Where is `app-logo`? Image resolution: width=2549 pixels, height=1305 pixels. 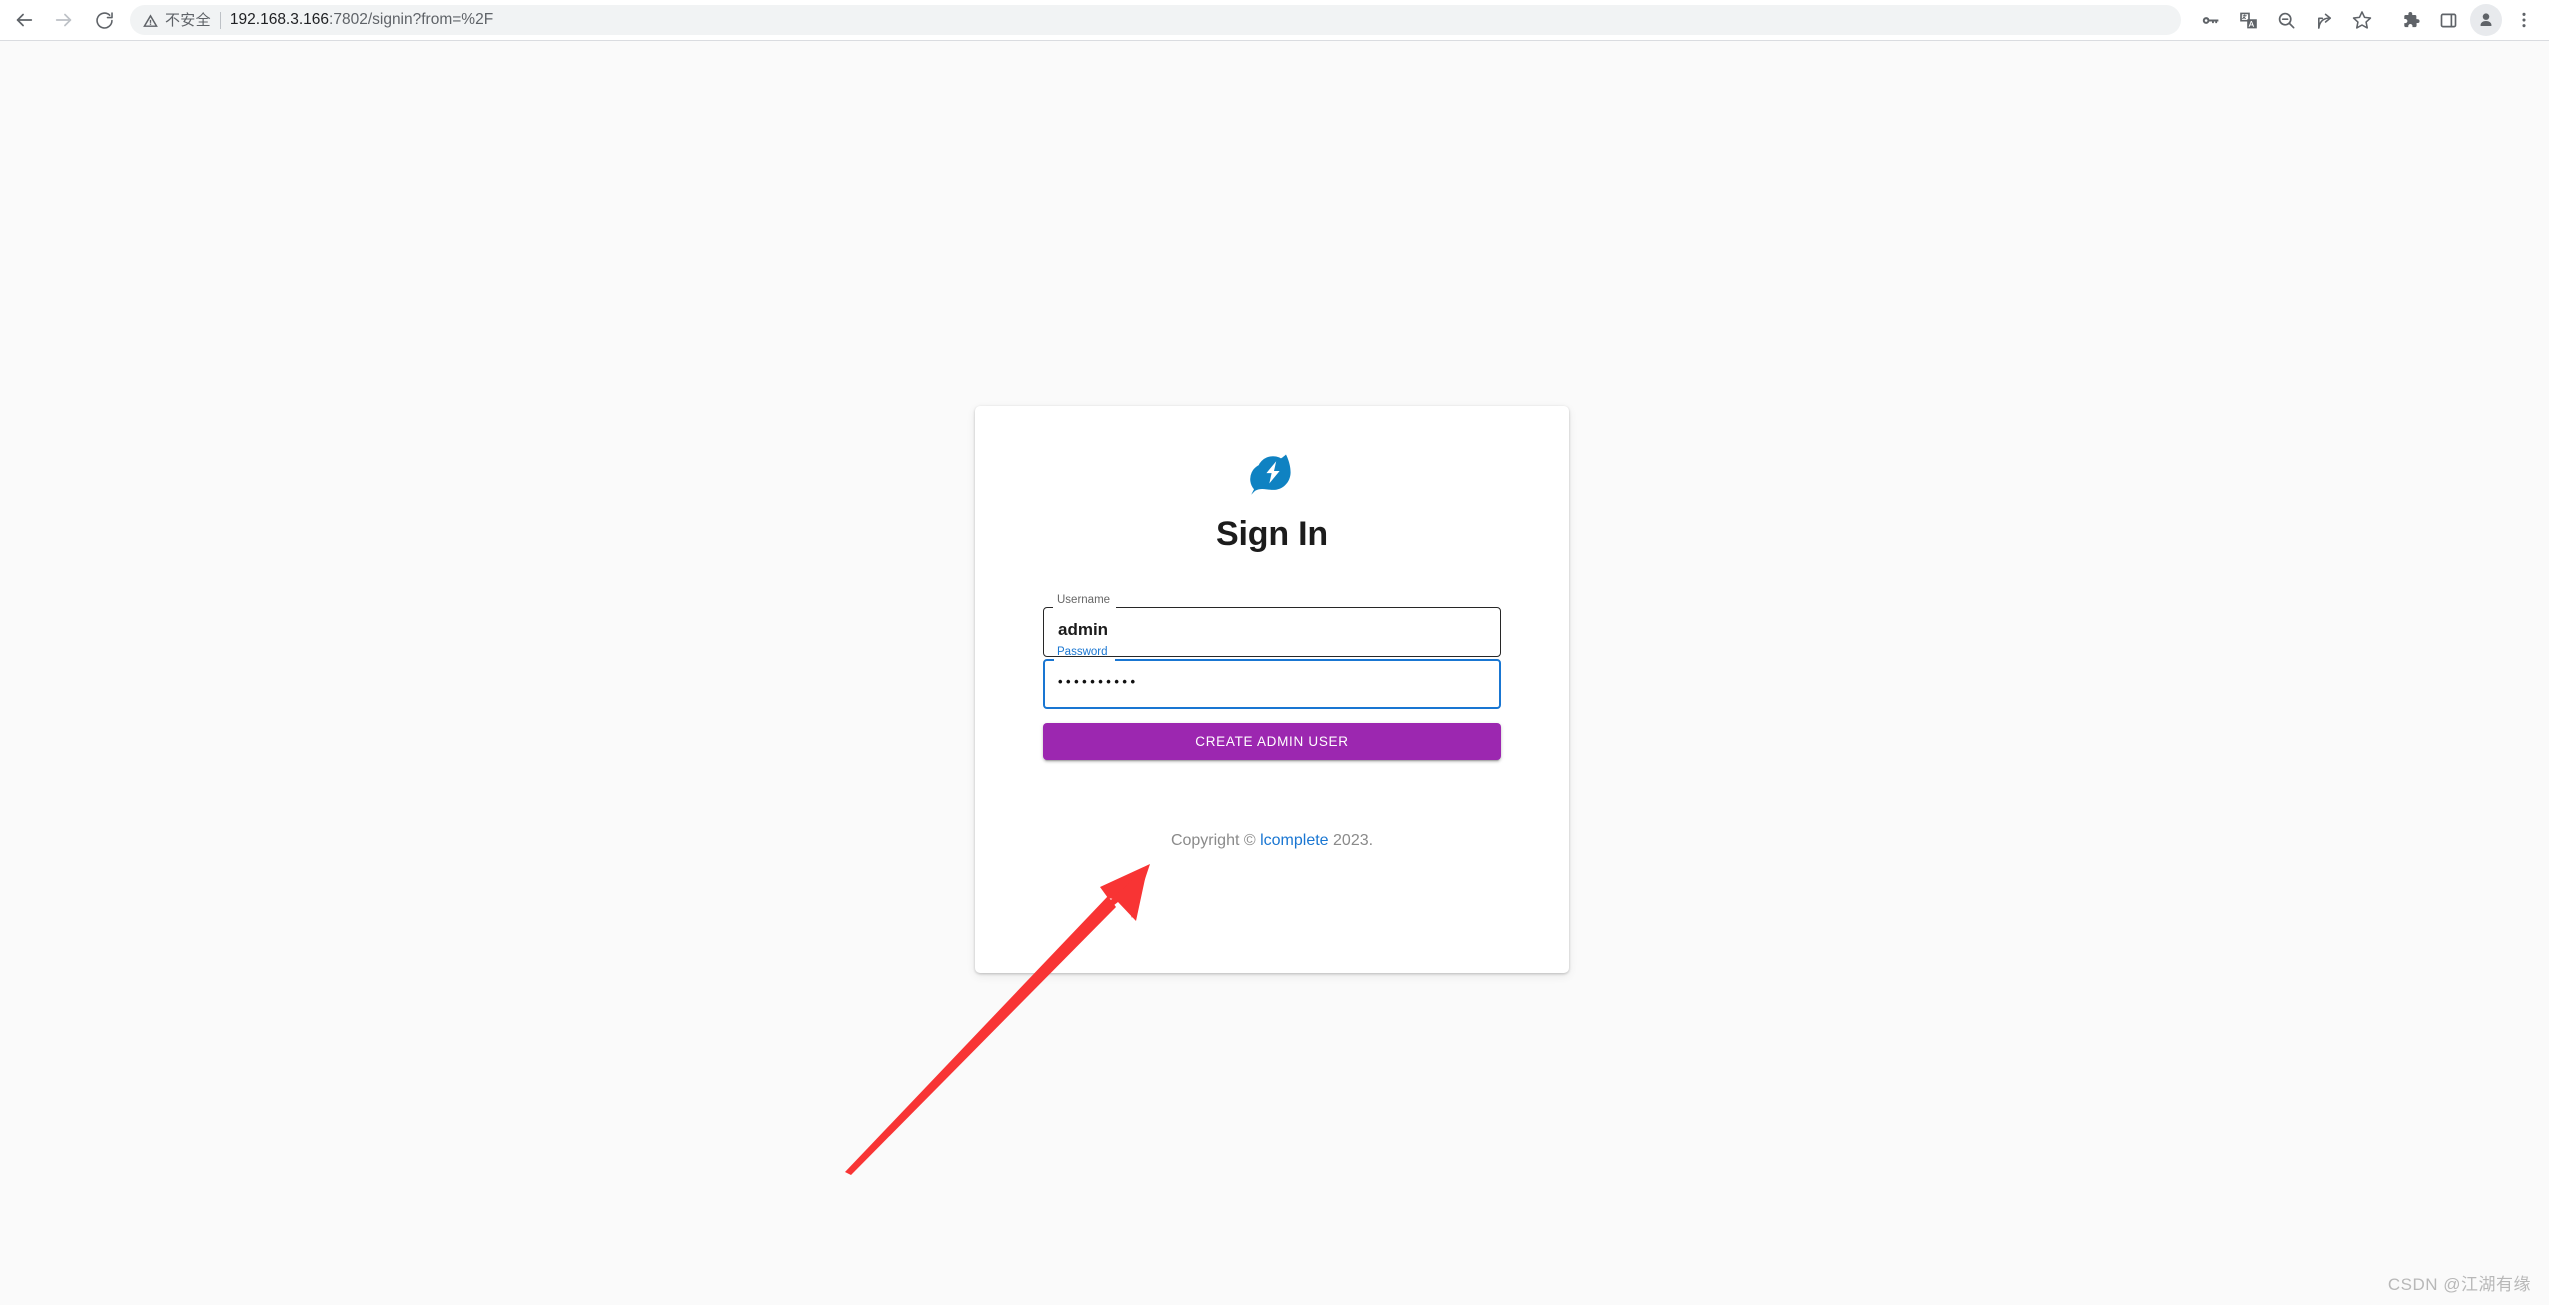 app-logo is located at coordinates (1272, 472).